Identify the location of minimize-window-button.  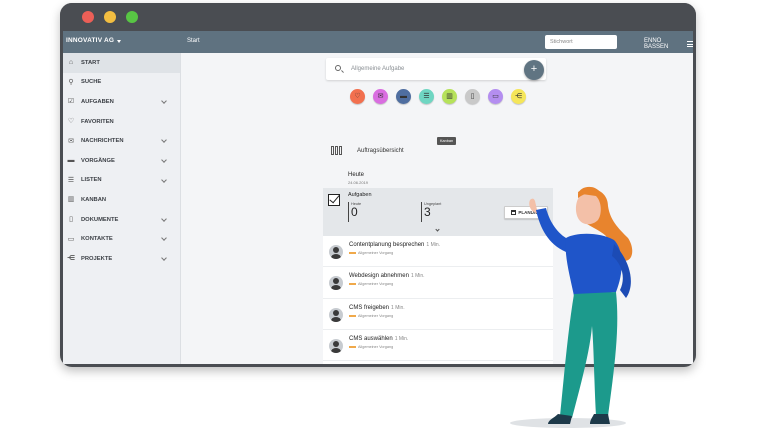
(110, 17).